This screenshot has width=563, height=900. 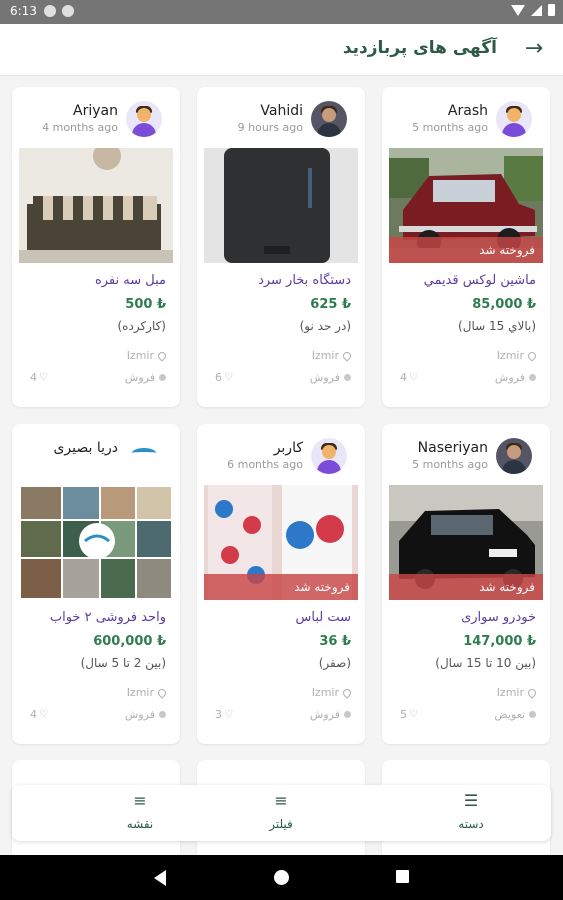 I want to click on system-navigation-bar, so click(x=281, y=877).